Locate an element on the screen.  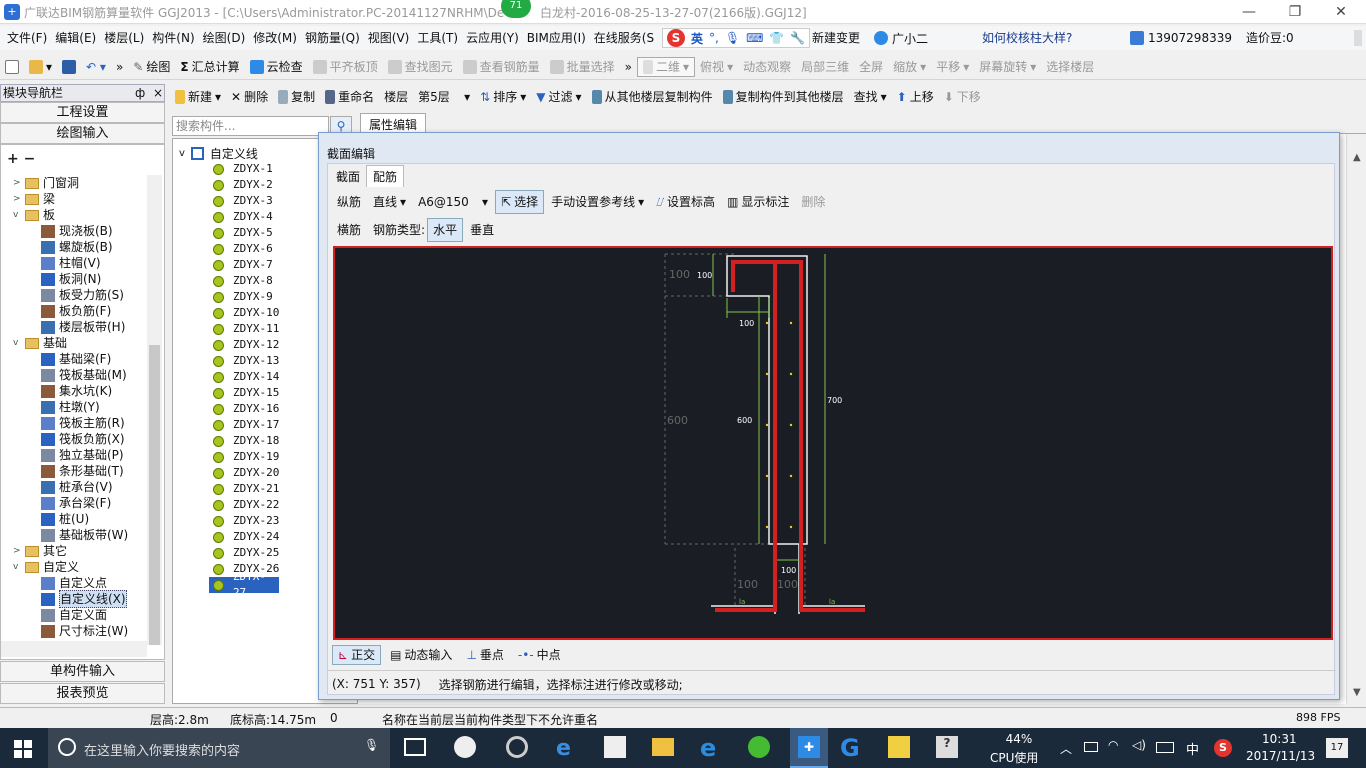
main-scrollbar: ▲ ▼ is located at coordinates (1356, 419).